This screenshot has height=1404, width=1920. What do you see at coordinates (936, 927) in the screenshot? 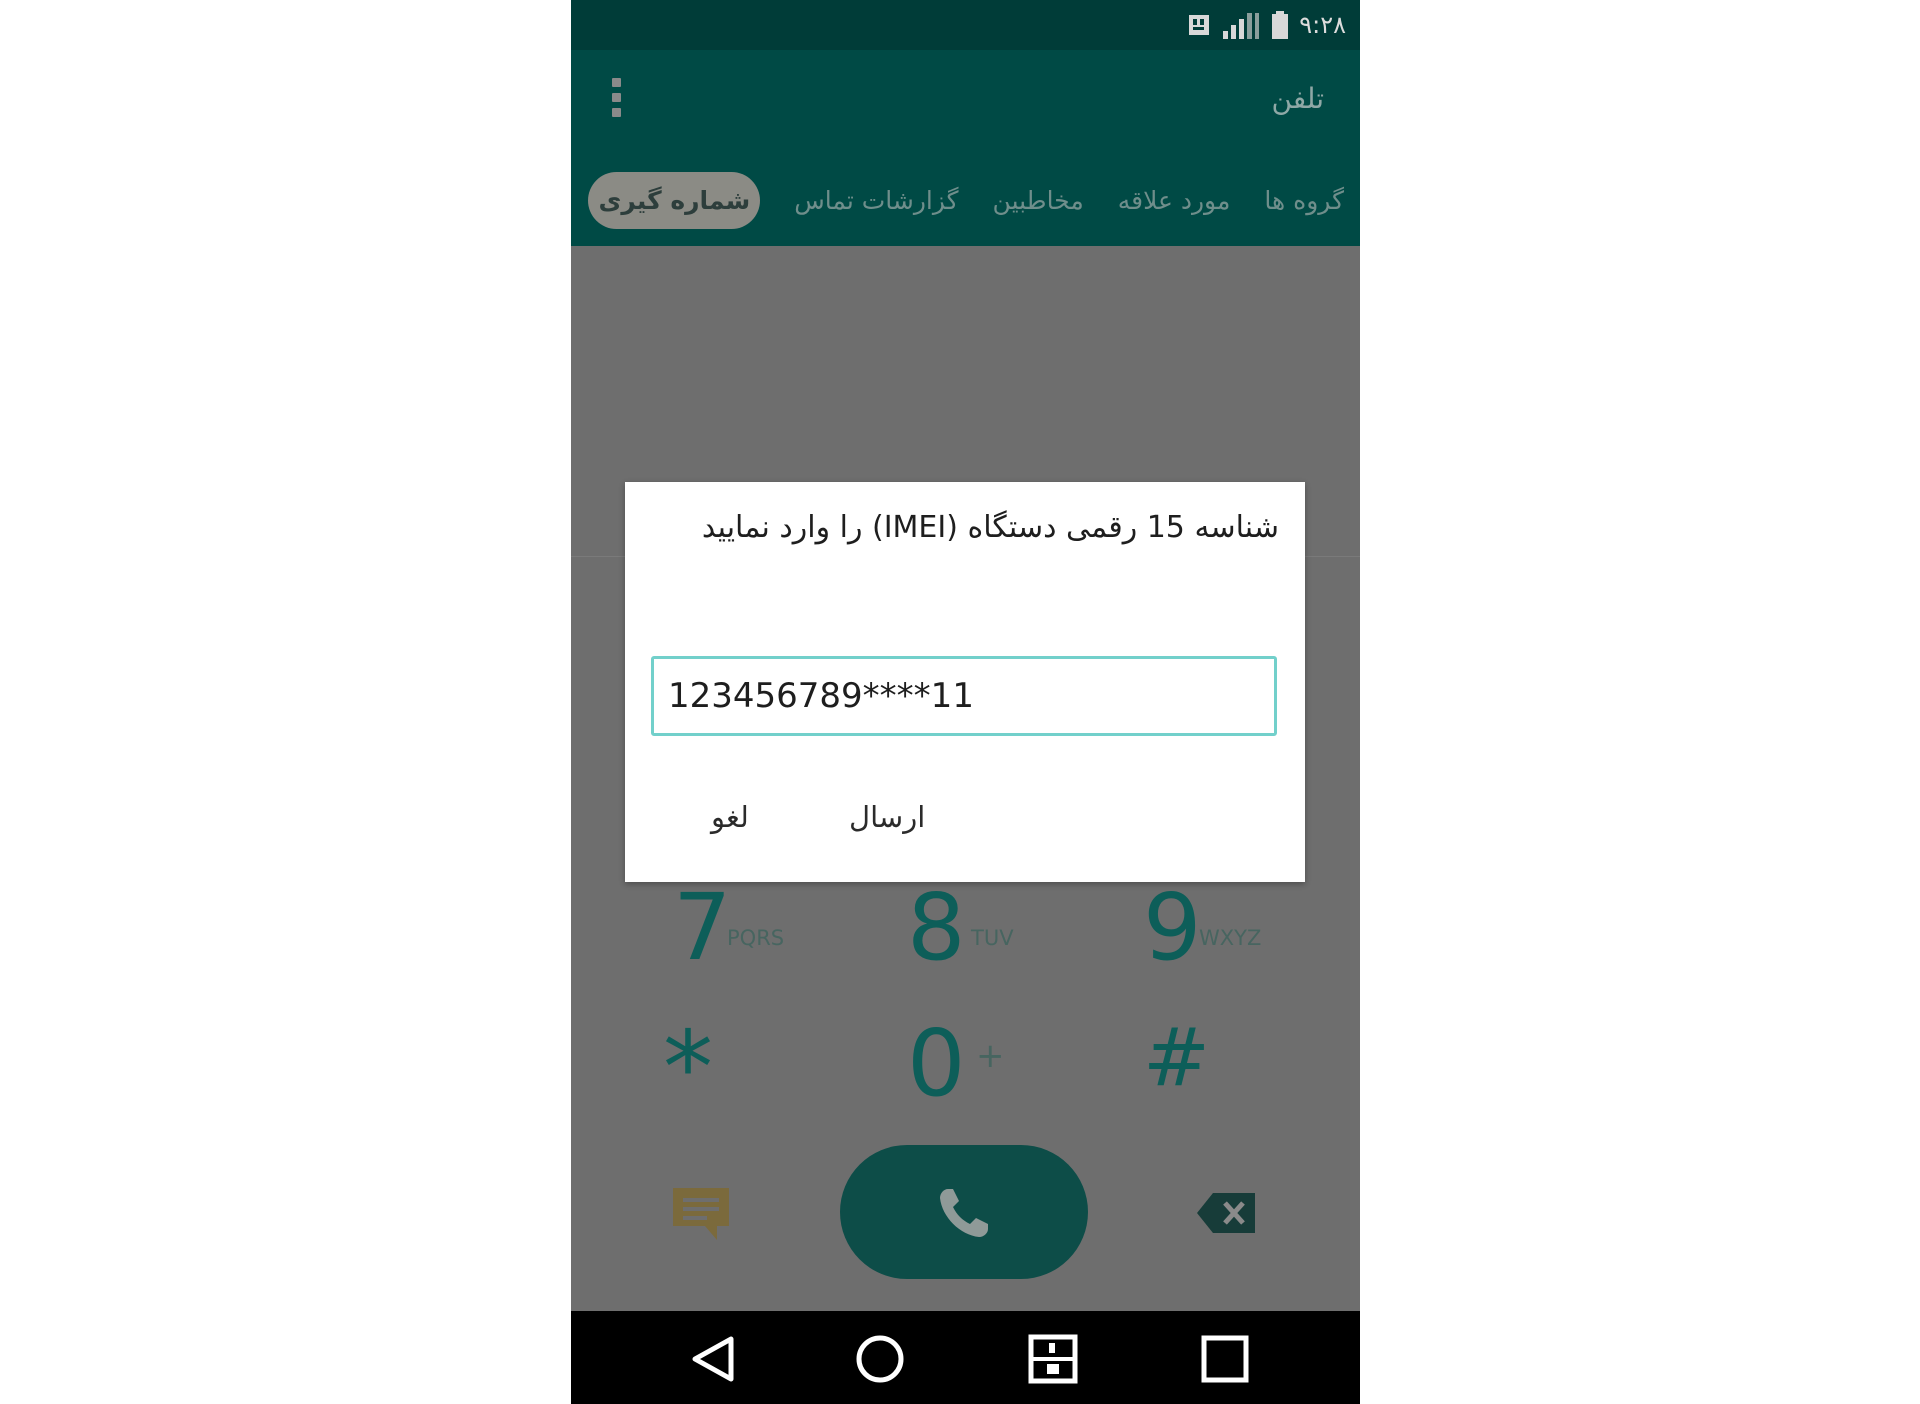
I see `key-digit: 8` at bounding box center [936, 927].